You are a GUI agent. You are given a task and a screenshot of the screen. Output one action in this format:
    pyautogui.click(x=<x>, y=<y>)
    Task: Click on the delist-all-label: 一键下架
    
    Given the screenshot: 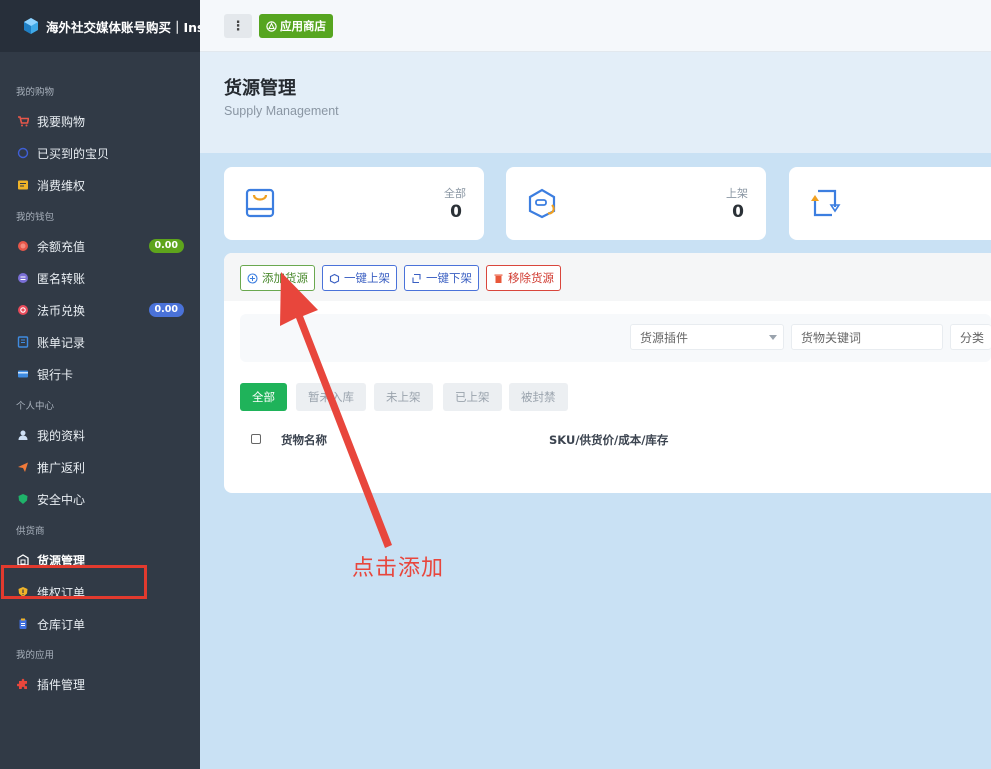 What is the action you would take?
    pyautogui.click(x=449, y=278)
    